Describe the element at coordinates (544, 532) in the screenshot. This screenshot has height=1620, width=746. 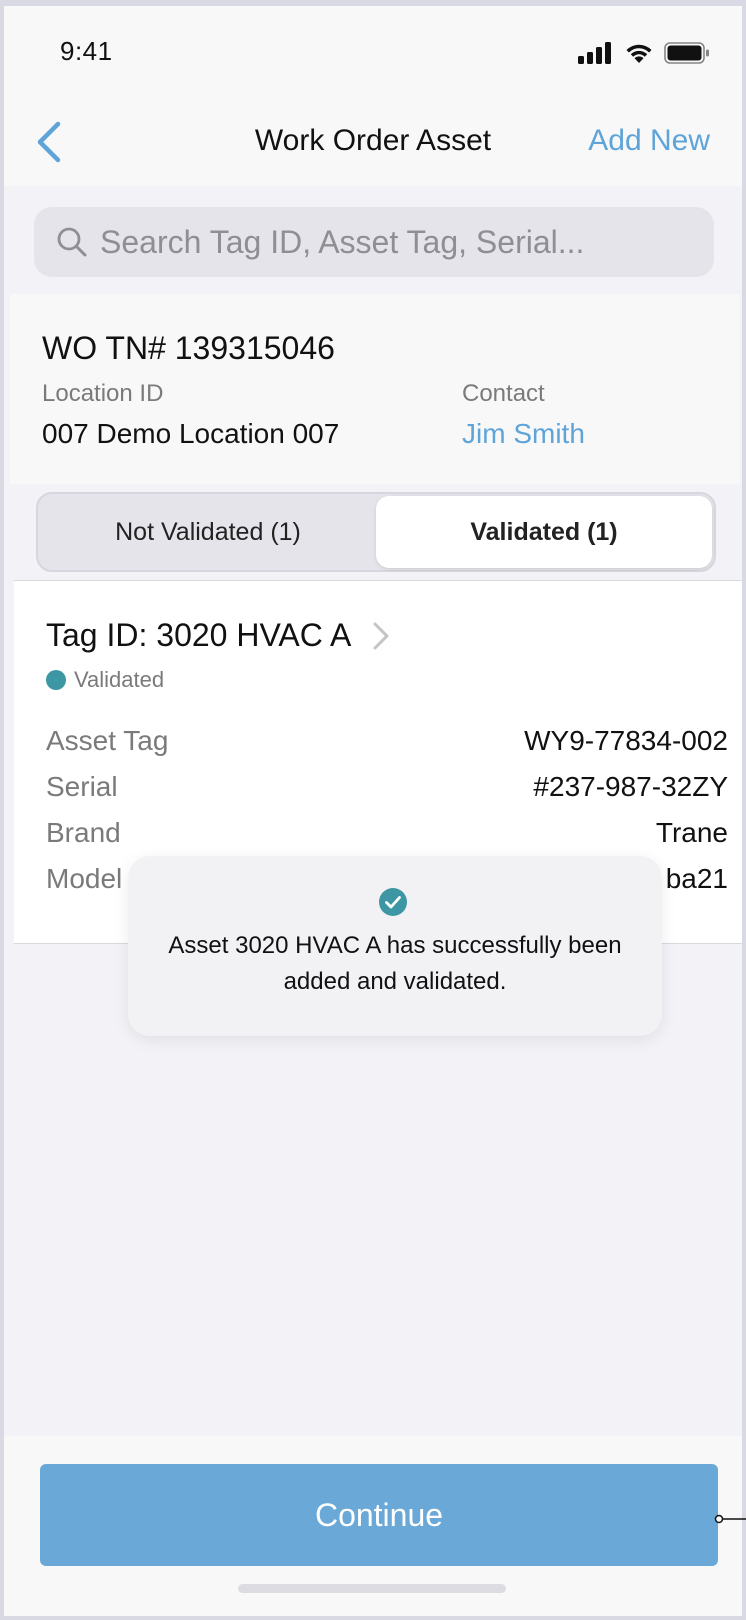
I see `tab-validated: Validated (1)` at that location.